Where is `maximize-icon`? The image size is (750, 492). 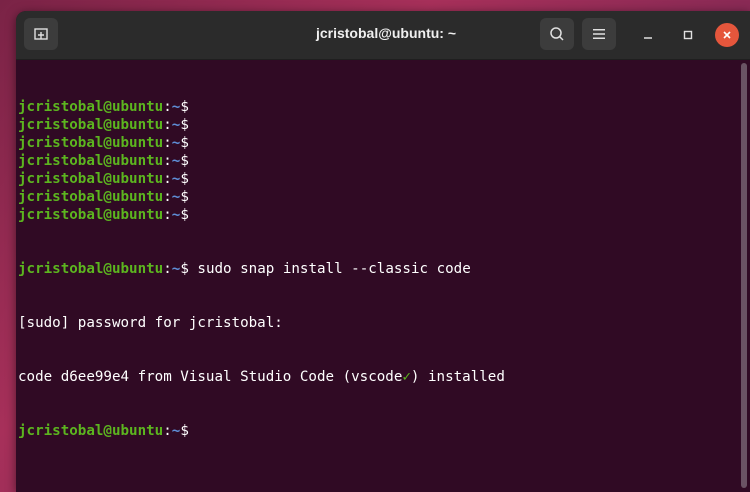
maximize-icon is located at coordinates (688, 35).